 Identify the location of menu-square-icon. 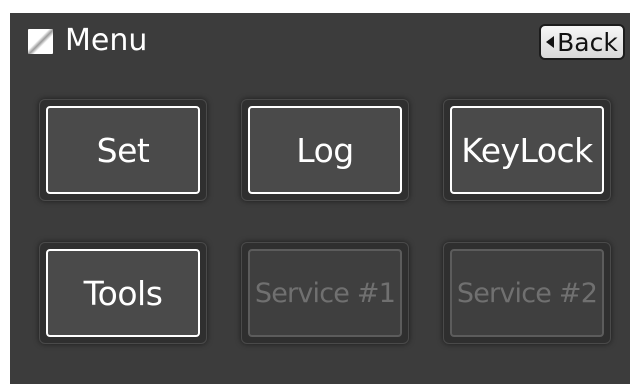
(40, 41).